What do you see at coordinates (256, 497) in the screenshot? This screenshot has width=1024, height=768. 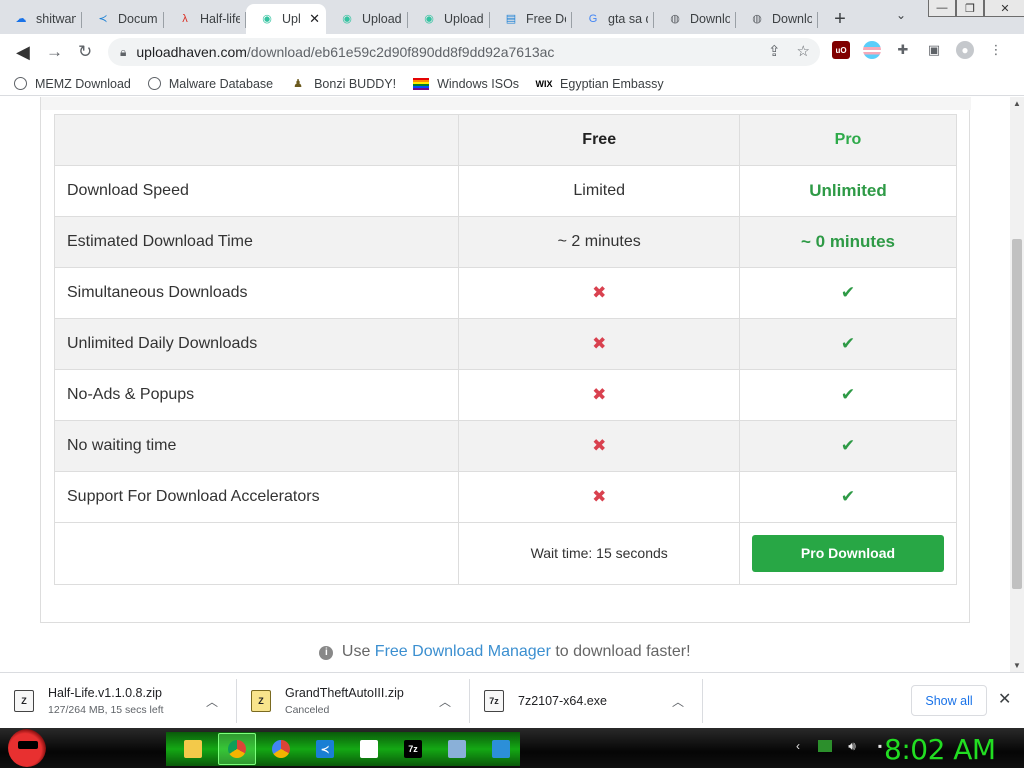 I see `feature-name: Support For Download Accelerators` at bounding box center [256, 497].